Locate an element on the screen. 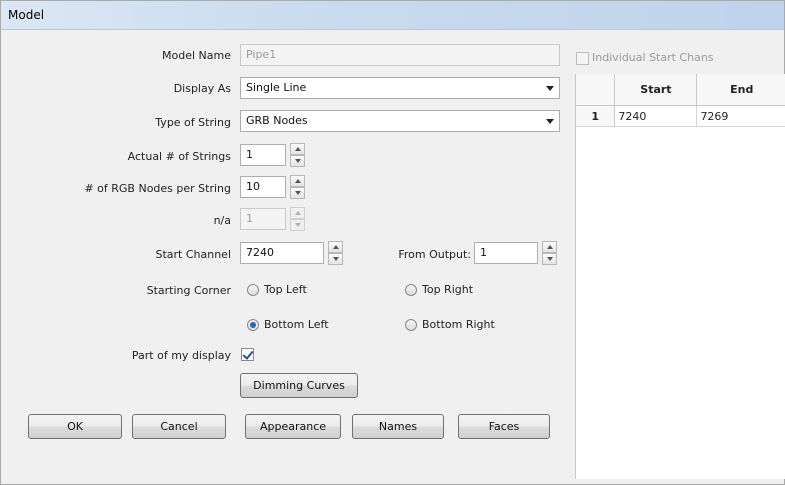  checkmark-icon is located at coordinates (248, 354).